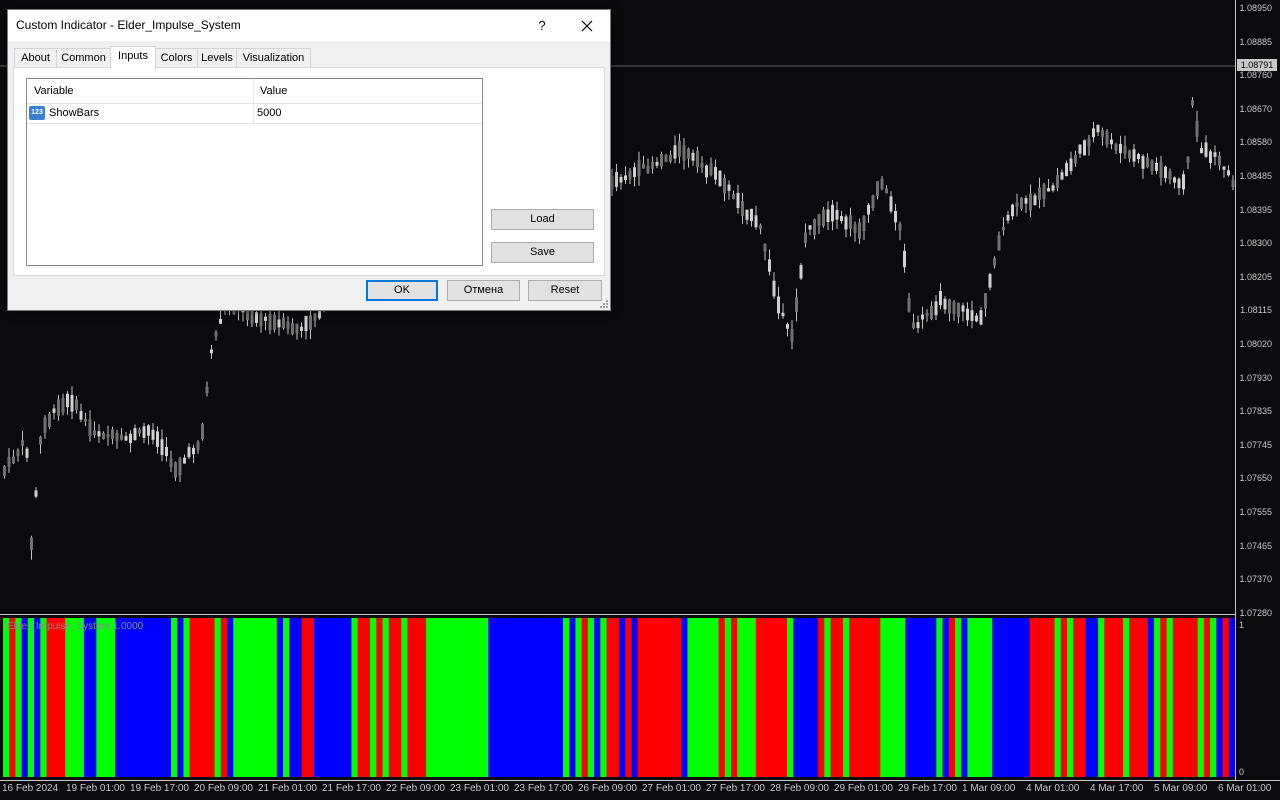 The height and width of the screenshot is (800, 1280). What do you see at coordinates (74, 113) in the screenshot?
I see `variable-name: ShowBars` at bounding box center [74, 113].